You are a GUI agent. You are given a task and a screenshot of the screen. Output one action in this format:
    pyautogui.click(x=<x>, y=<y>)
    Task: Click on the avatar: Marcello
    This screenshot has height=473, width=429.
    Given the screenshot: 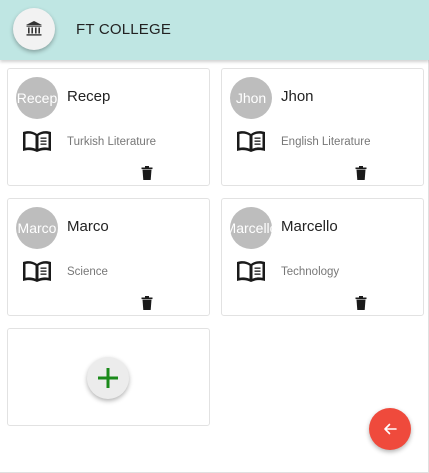 What is the action you would take?
    pyautogui.click(x=251, y=228)
    